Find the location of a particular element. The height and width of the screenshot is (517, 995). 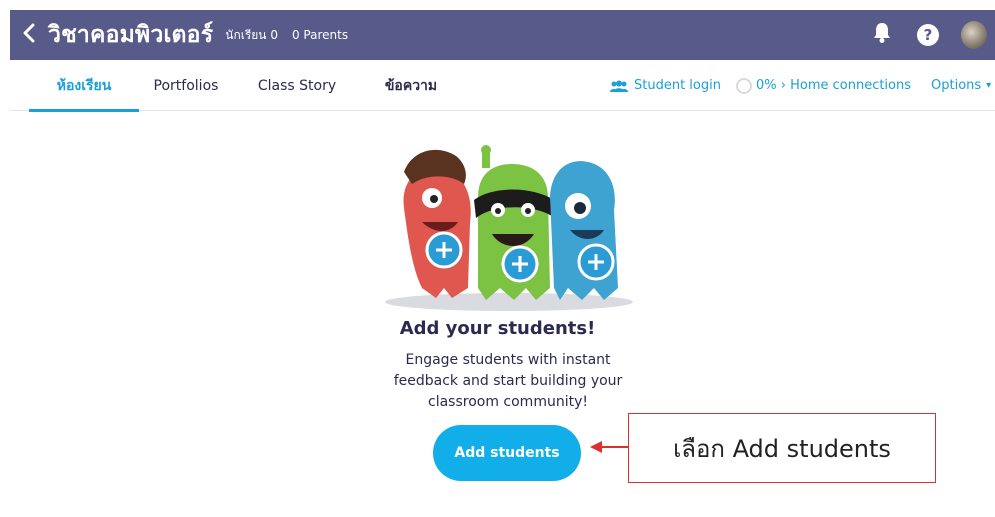

instruction-callout: เลือก Add students is located at coordinates (782, 448).